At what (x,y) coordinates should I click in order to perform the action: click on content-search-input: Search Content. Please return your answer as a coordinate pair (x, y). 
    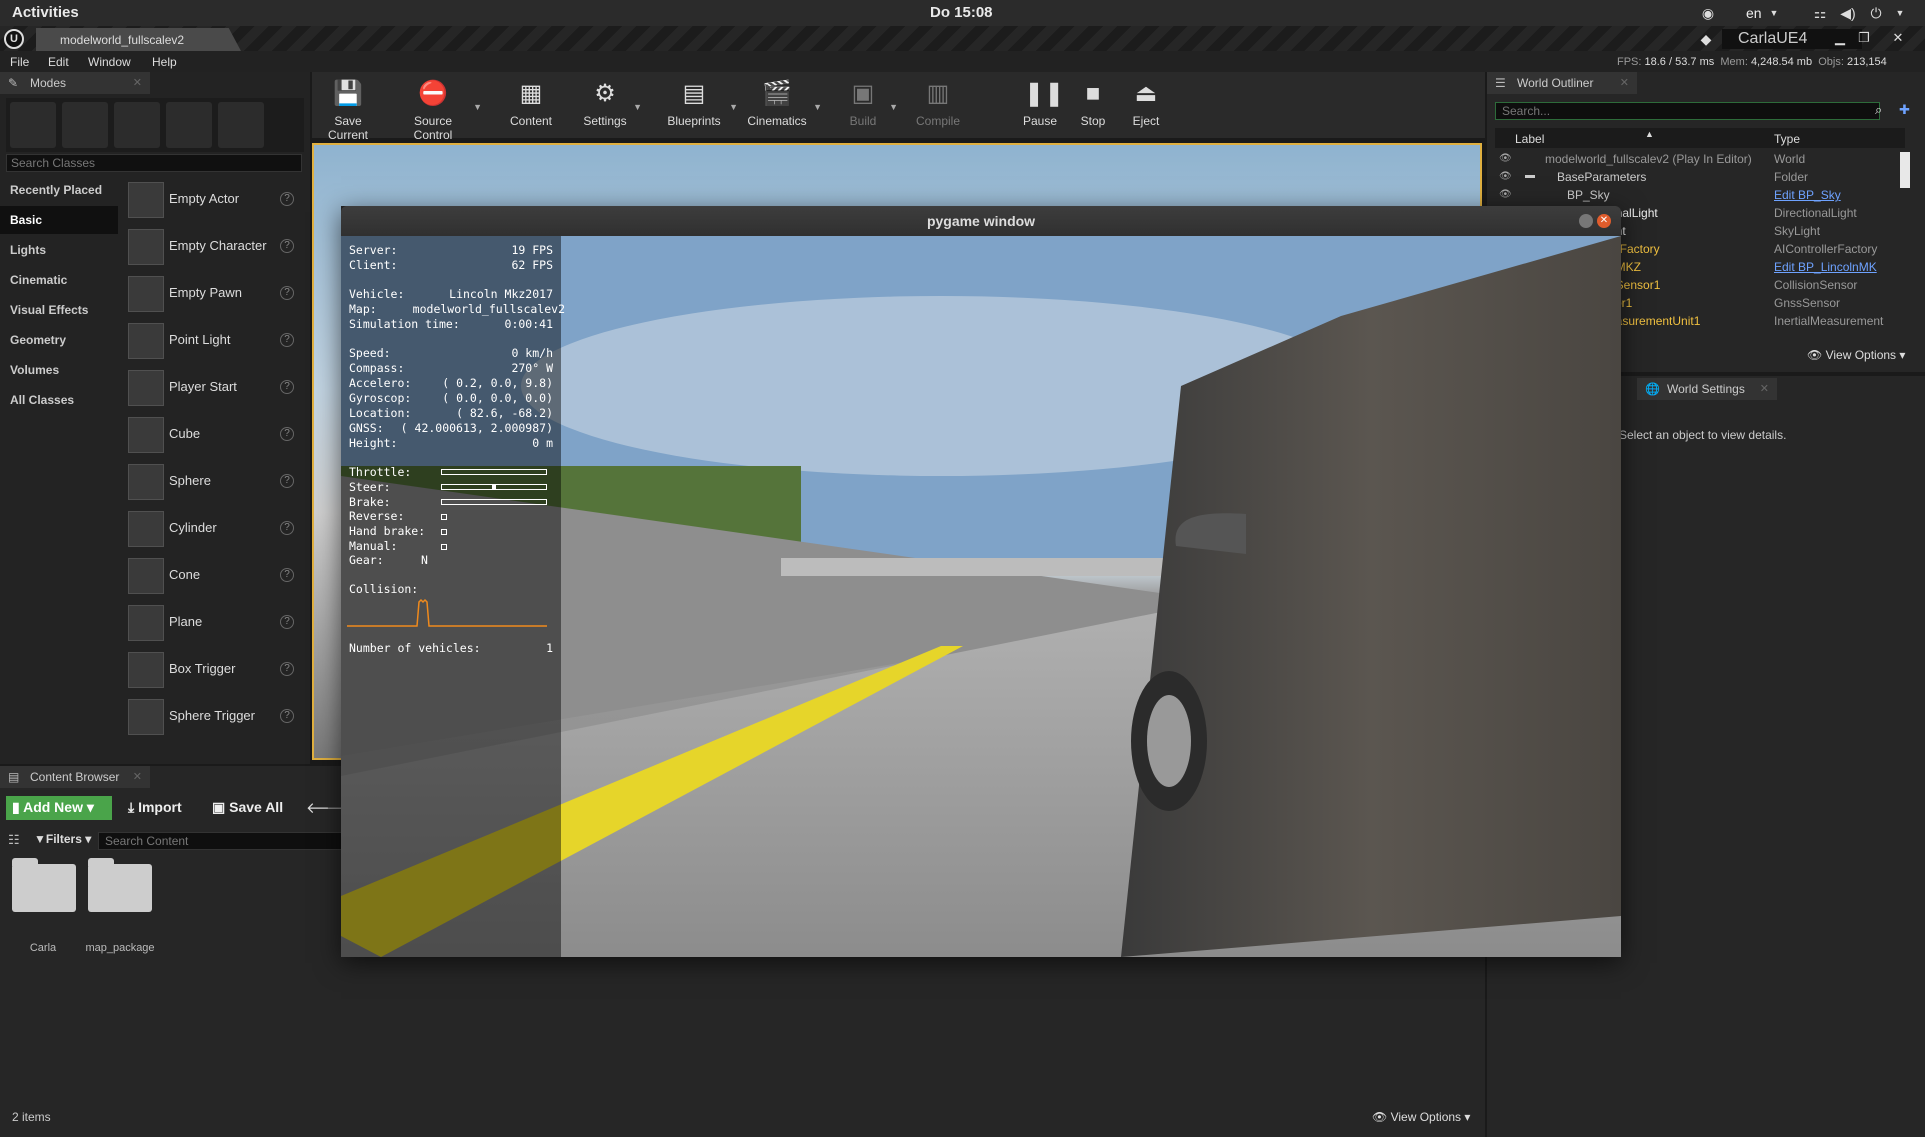
    Looking at the image, I should click on (238, 841).